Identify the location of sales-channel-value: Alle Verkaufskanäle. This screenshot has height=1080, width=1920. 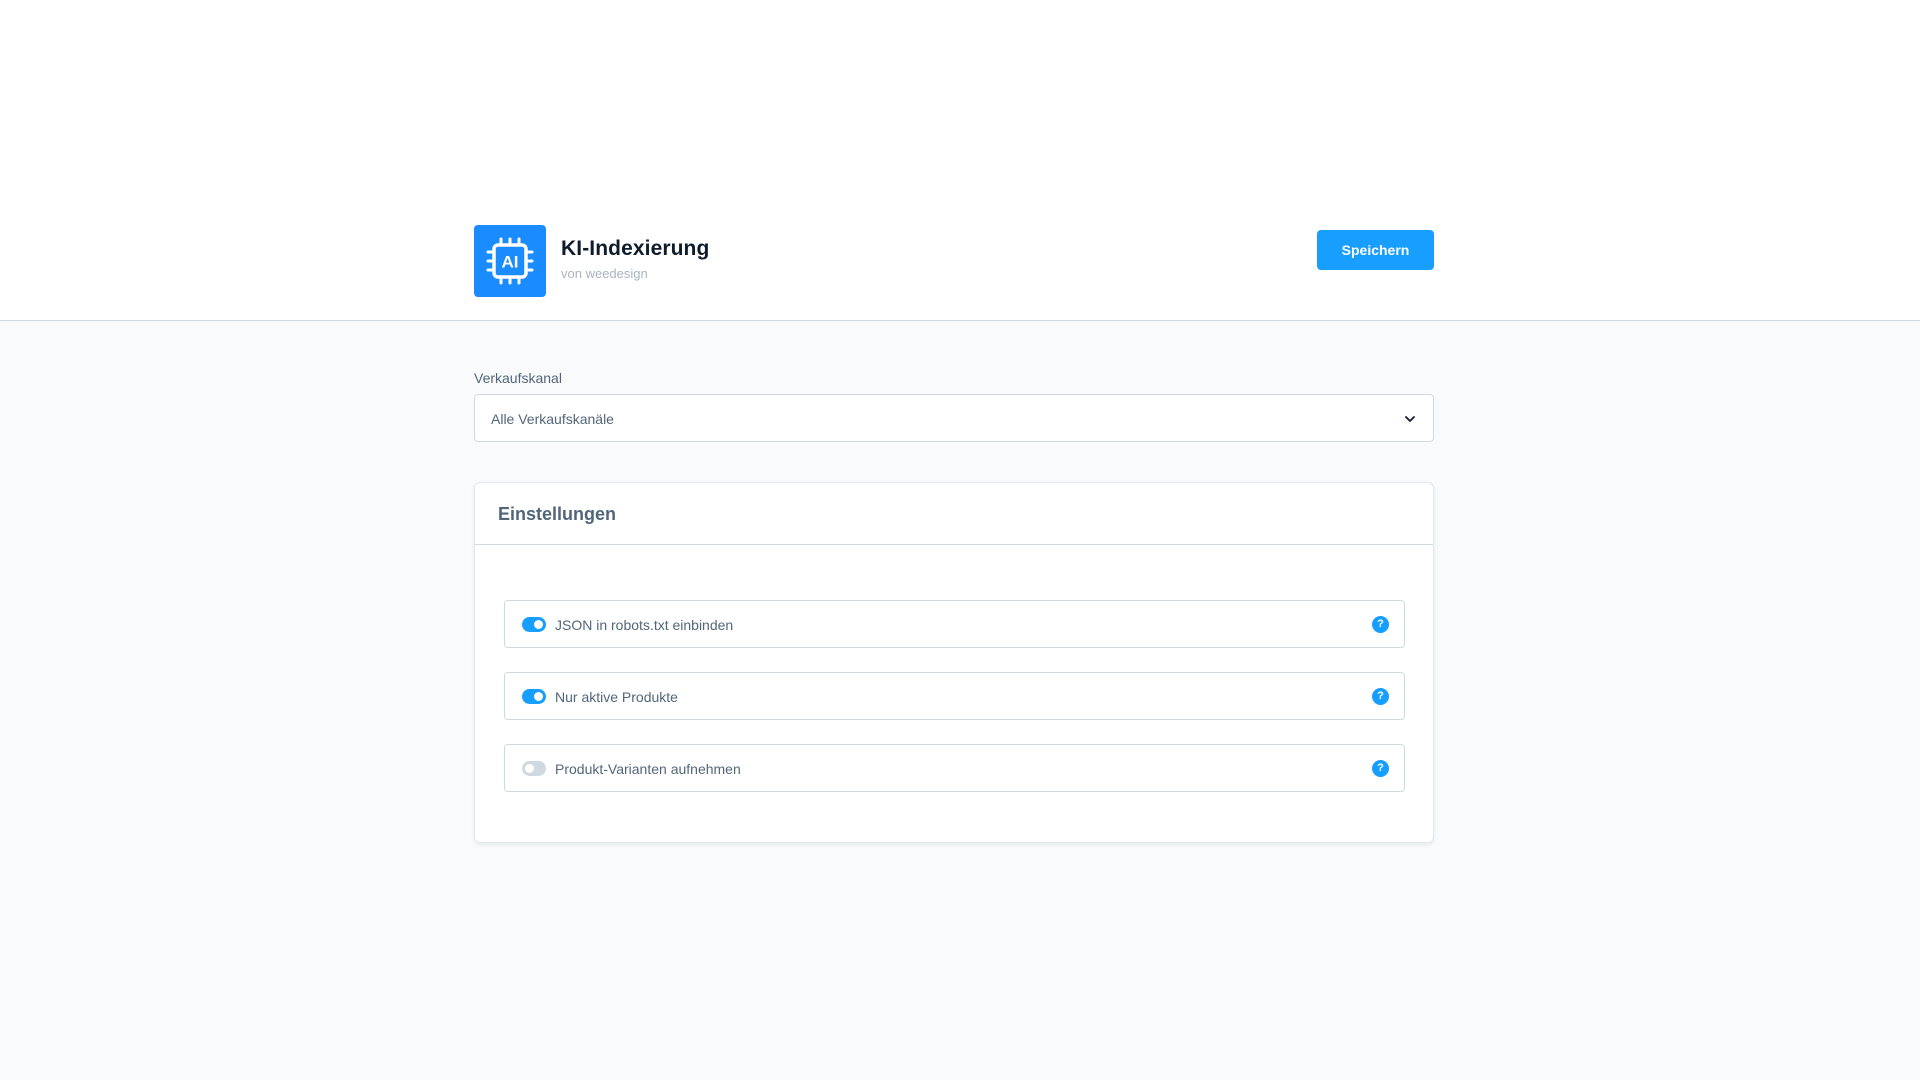
(552, 419).